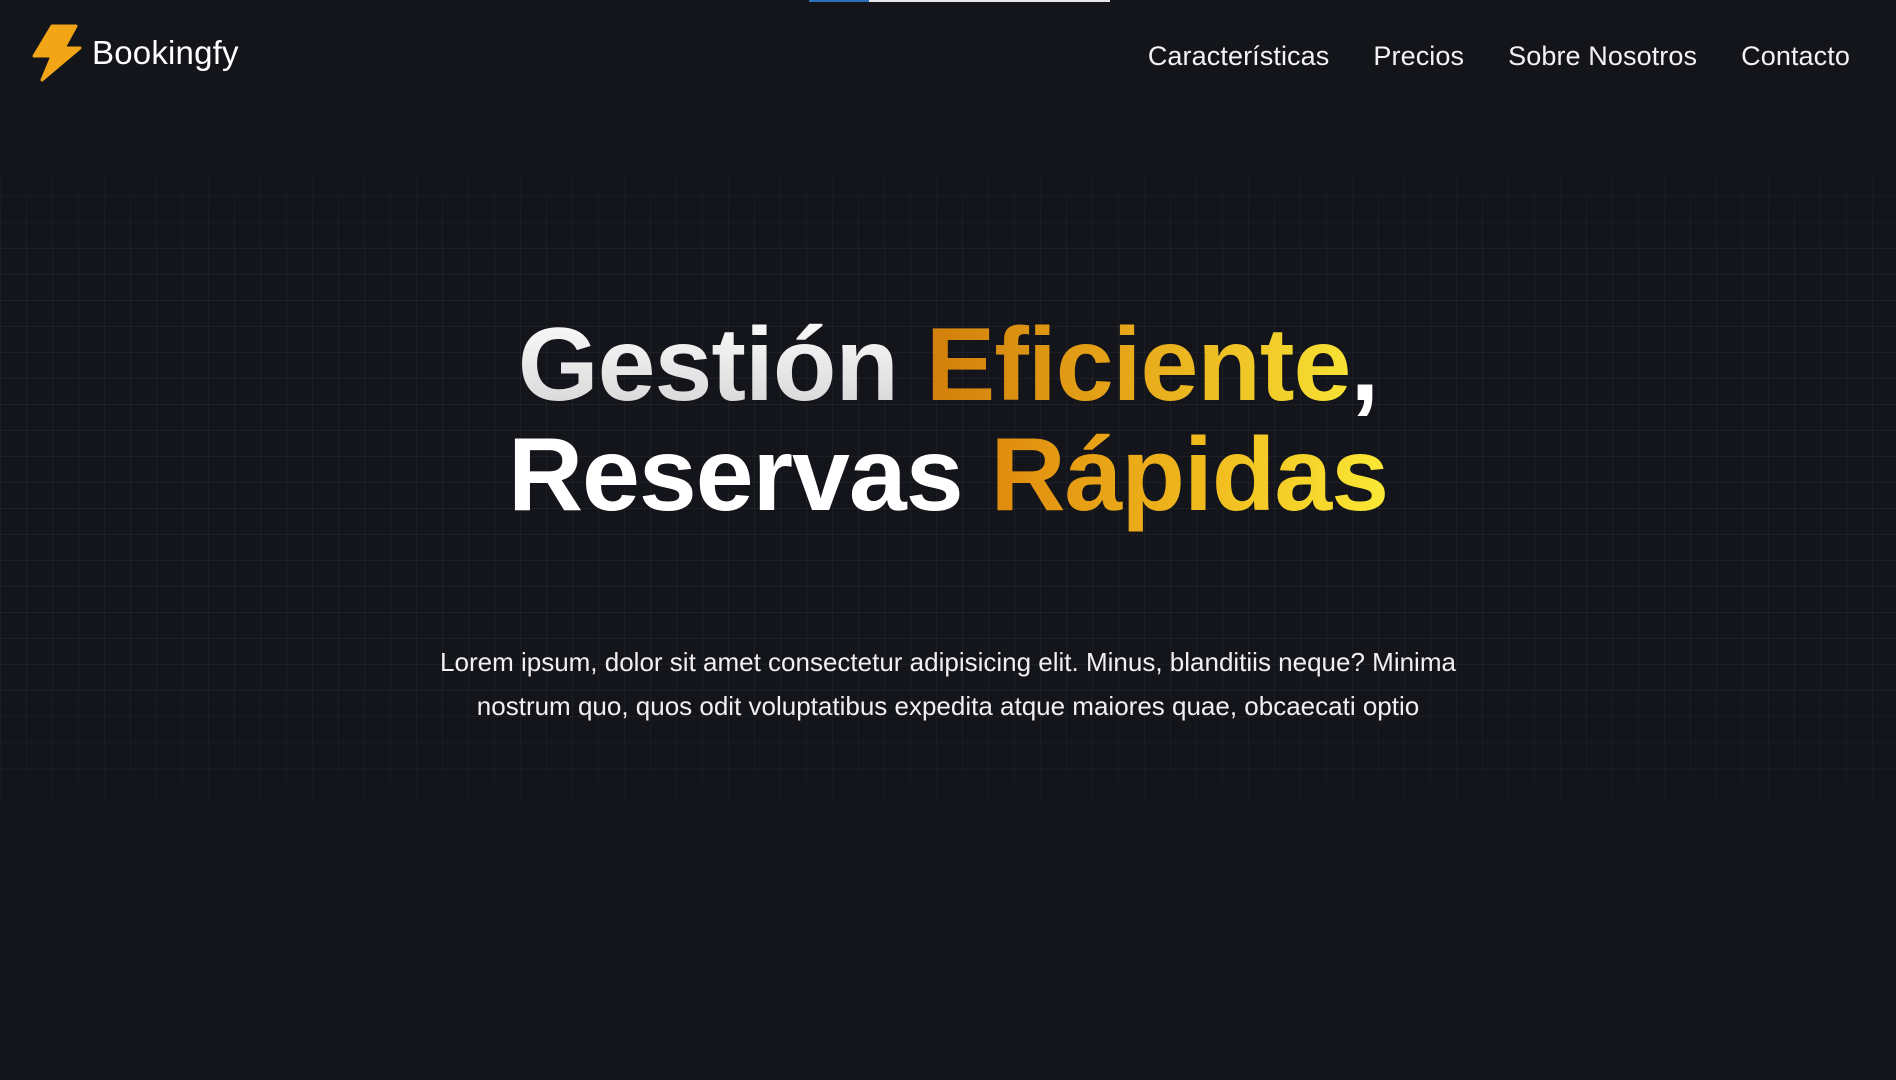  What do you see at coordinates (1364, 365) in the screenshot?
I see `hero-title-comma: ,` at bounding box center [1364, 365].